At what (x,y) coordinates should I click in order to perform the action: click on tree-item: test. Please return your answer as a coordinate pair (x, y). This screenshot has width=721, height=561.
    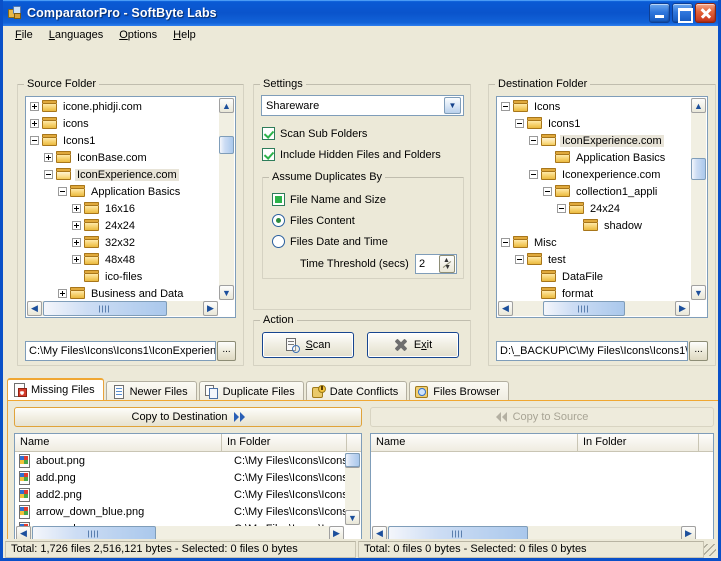
    Looking at the image, I should click on (594, 259).